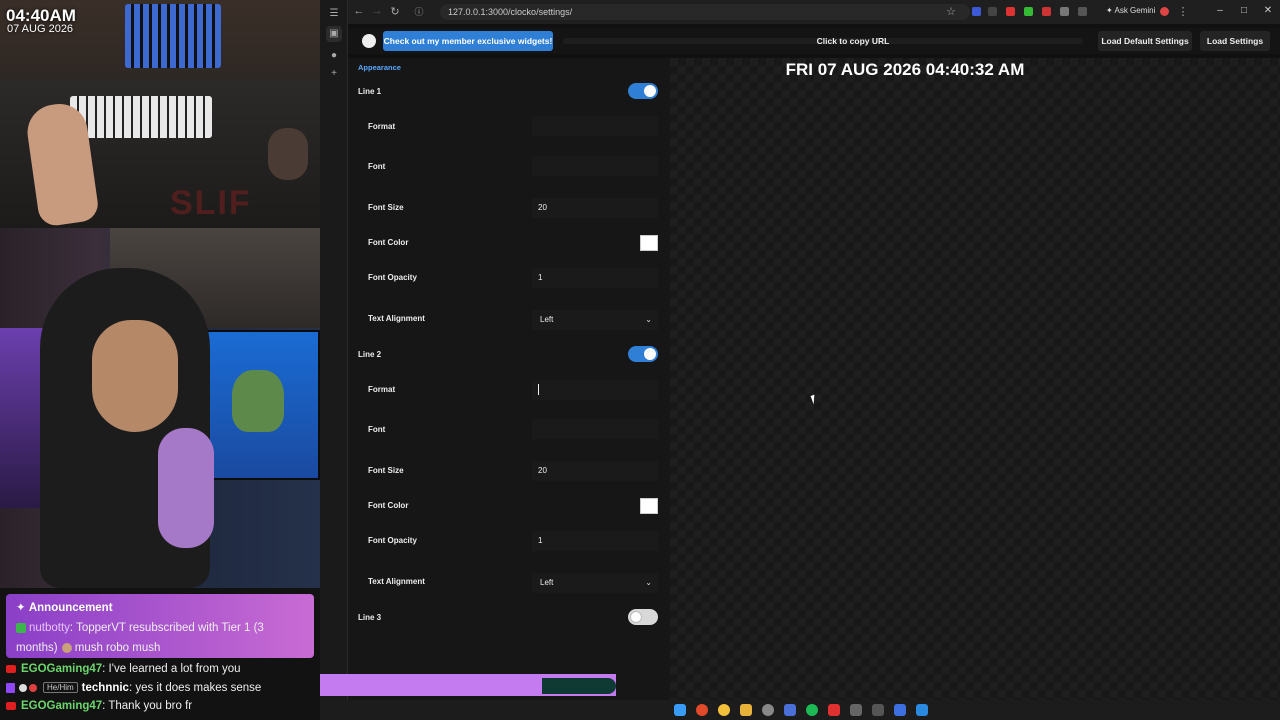 This screenshot has width=1280, height=720. Describe the element at coordinates (595, 278) in the screenshot. I see `line-1-opacity-input: 1` at that location.